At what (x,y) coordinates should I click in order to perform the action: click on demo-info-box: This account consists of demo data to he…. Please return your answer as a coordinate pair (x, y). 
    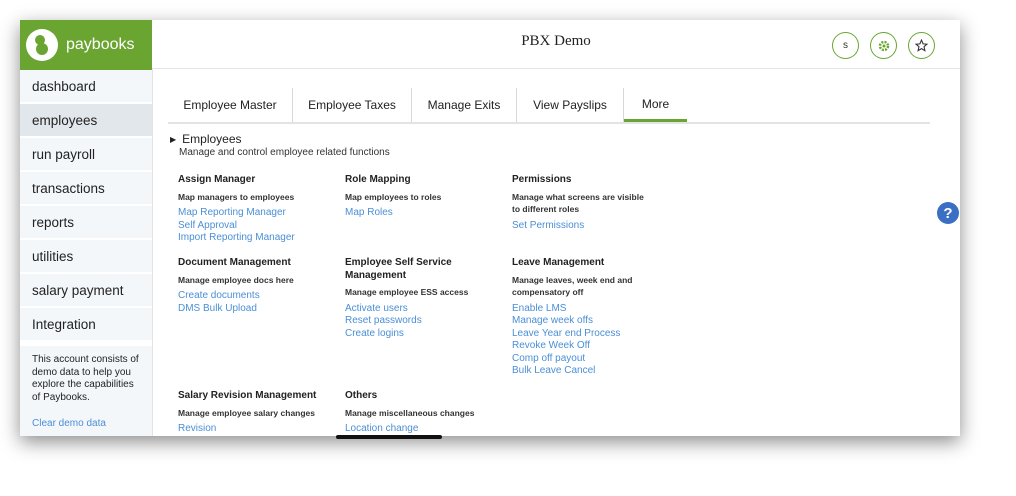
    Looking at the image, I should click on (86, 391).